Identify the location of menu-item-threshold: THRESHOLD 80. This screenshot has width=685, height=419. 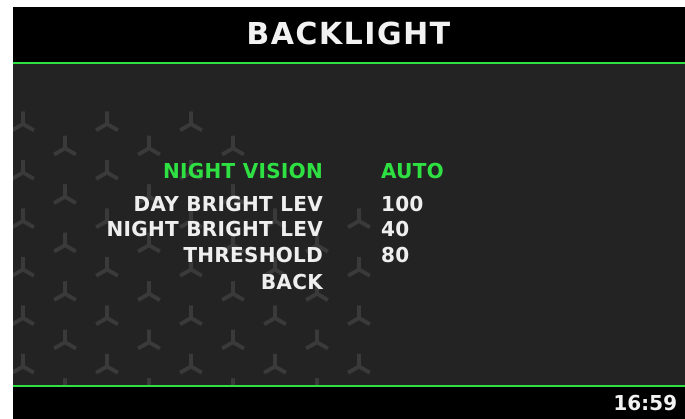
(349, 255).